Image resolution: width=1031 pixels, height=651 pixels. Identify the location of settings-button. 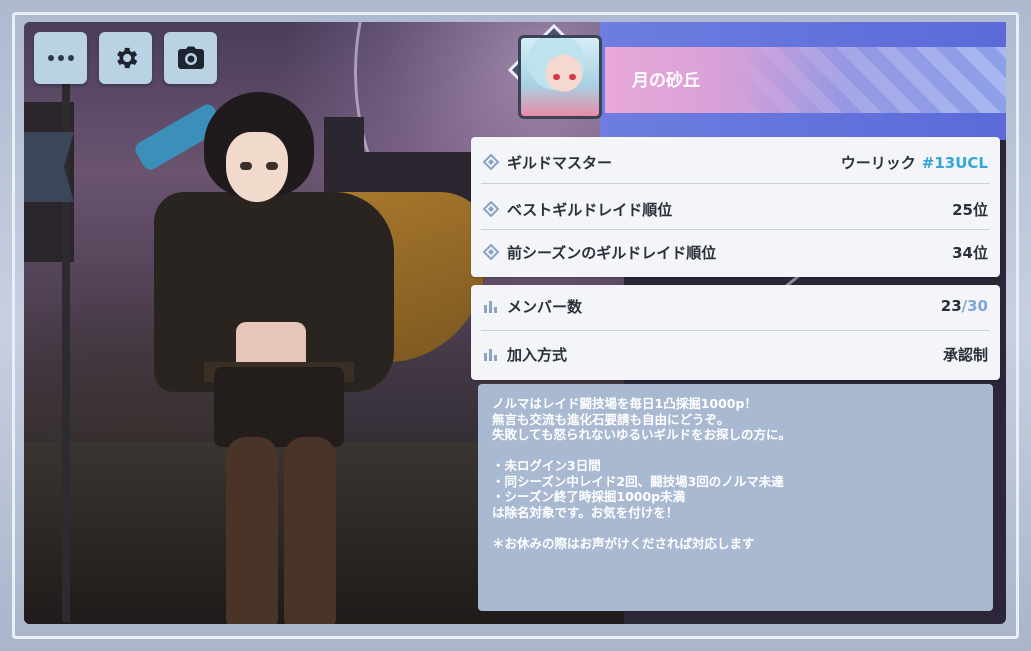
(125, 58).